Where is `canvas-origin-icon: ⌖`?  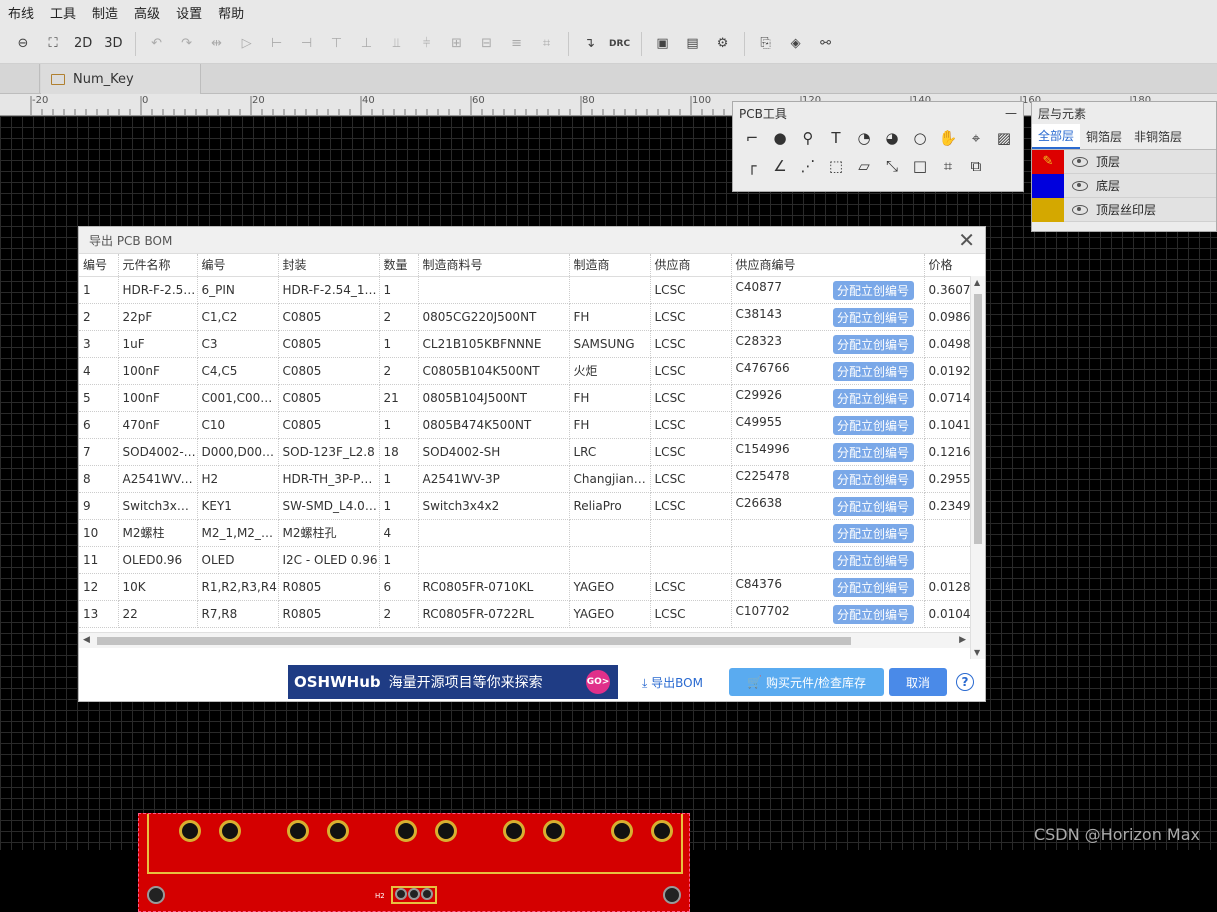
canvas-origin-icon: ⌖ is located at coordinates (976, 138).